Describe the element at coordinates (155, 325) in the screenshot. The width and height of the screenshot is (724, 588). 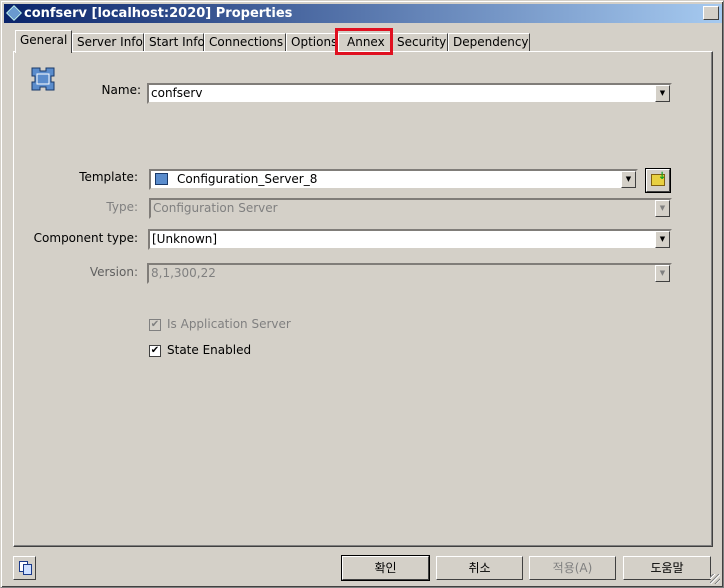
I see `is-application-server-checkbox: ✔` at that location.